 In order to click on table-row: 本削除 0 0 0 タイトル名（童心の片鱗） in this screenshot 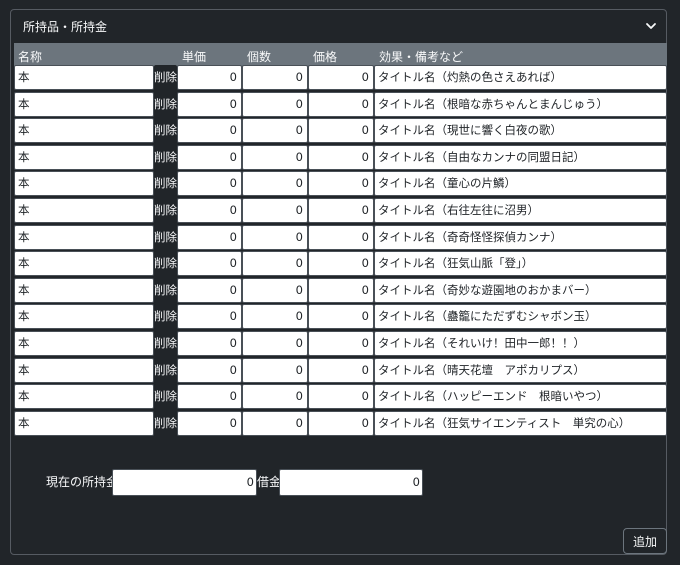, I will do `click(340, 184)`.